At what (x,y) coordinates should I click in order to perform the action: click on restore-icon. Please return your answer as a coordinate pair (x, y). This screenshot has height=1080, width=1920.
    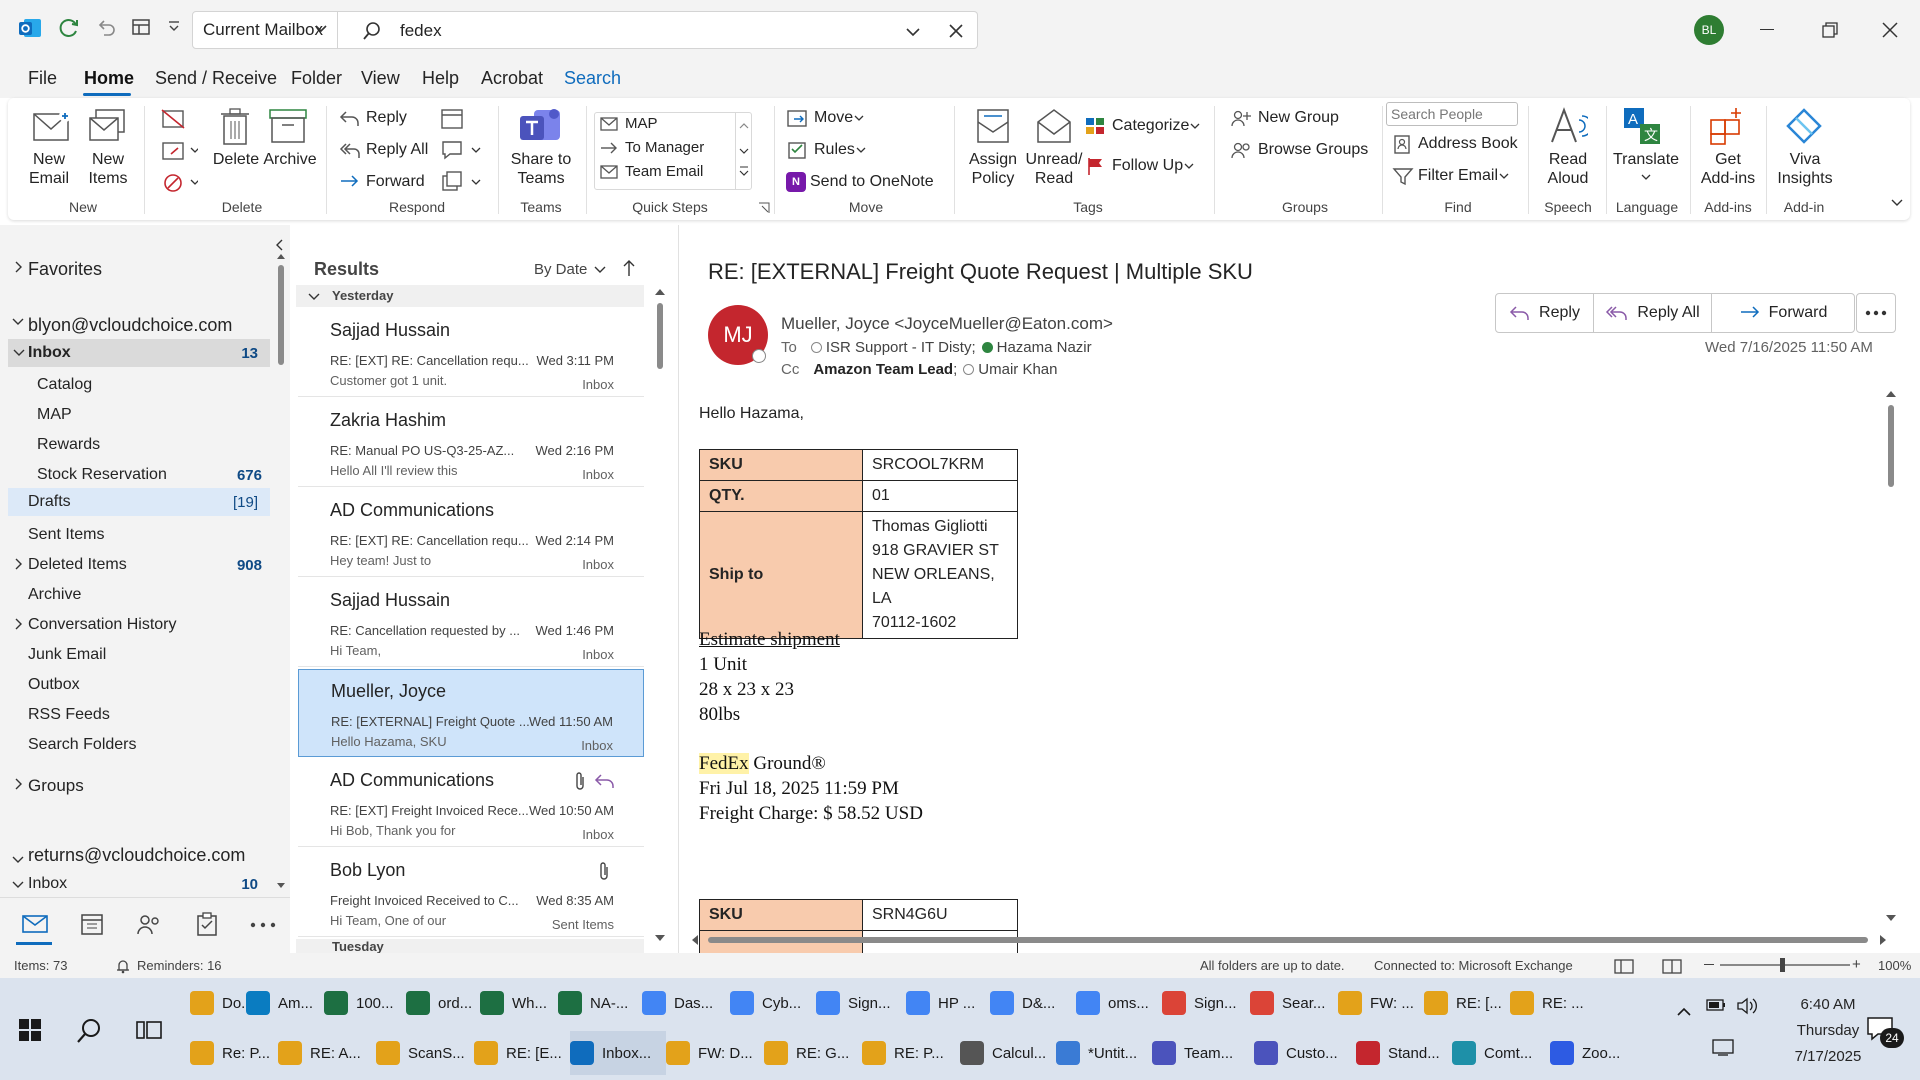
    Looking at the image, I should click on (1830, 30).